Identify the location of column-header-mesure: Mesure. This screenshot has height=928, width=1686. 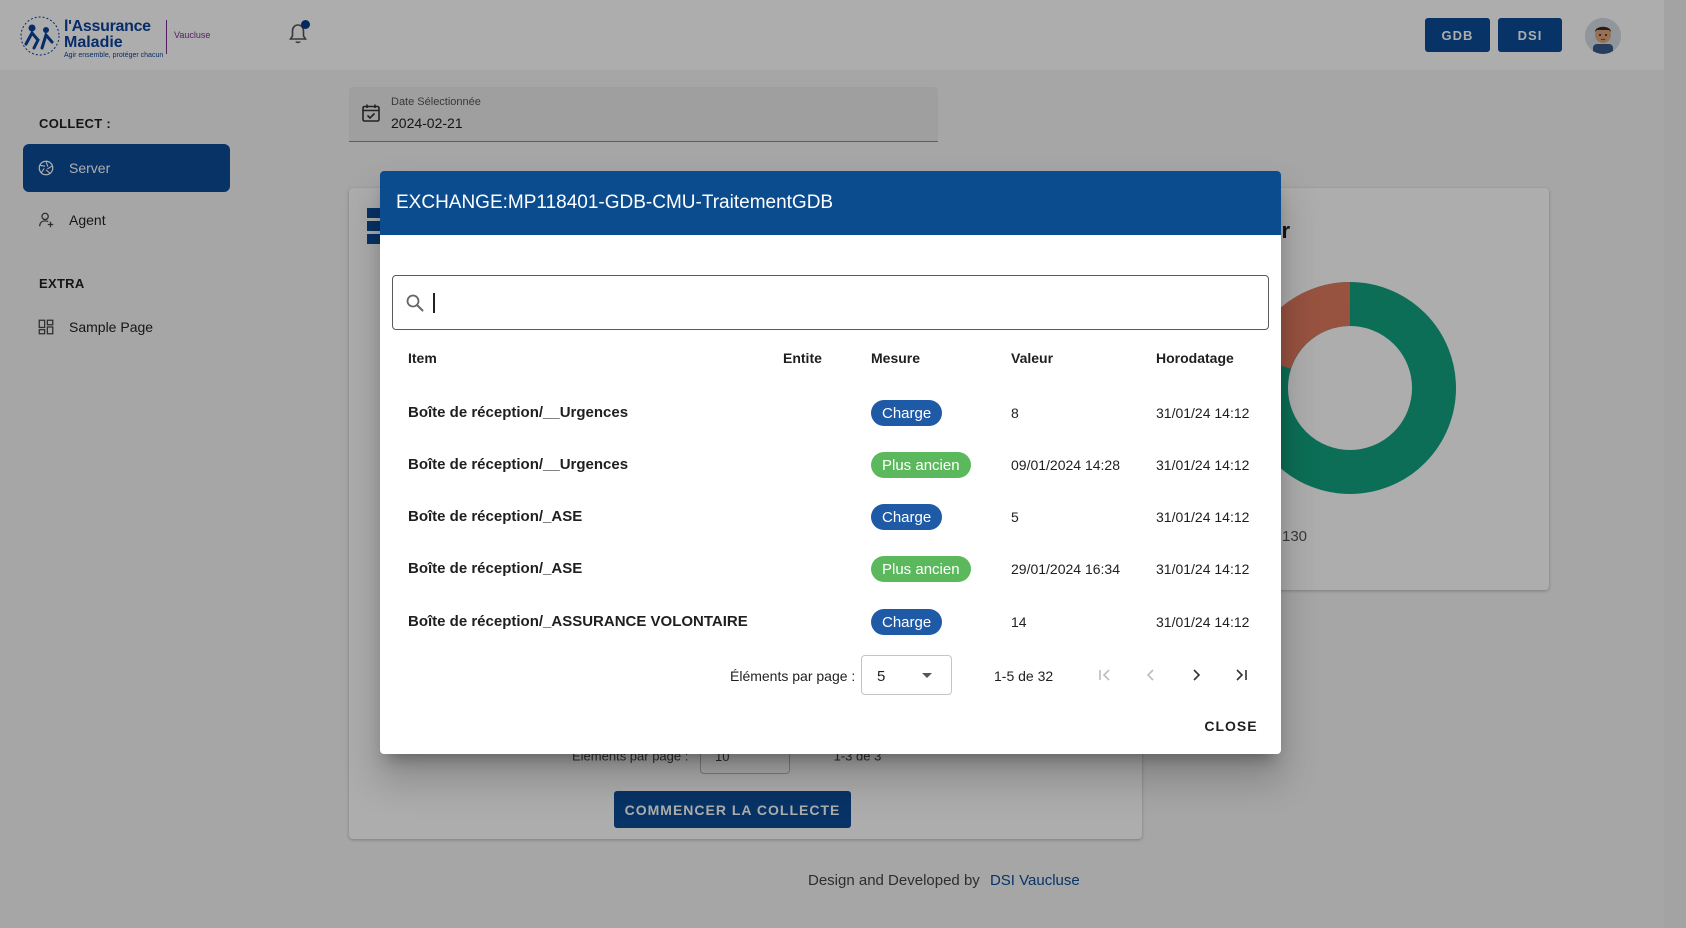
(895, 358).